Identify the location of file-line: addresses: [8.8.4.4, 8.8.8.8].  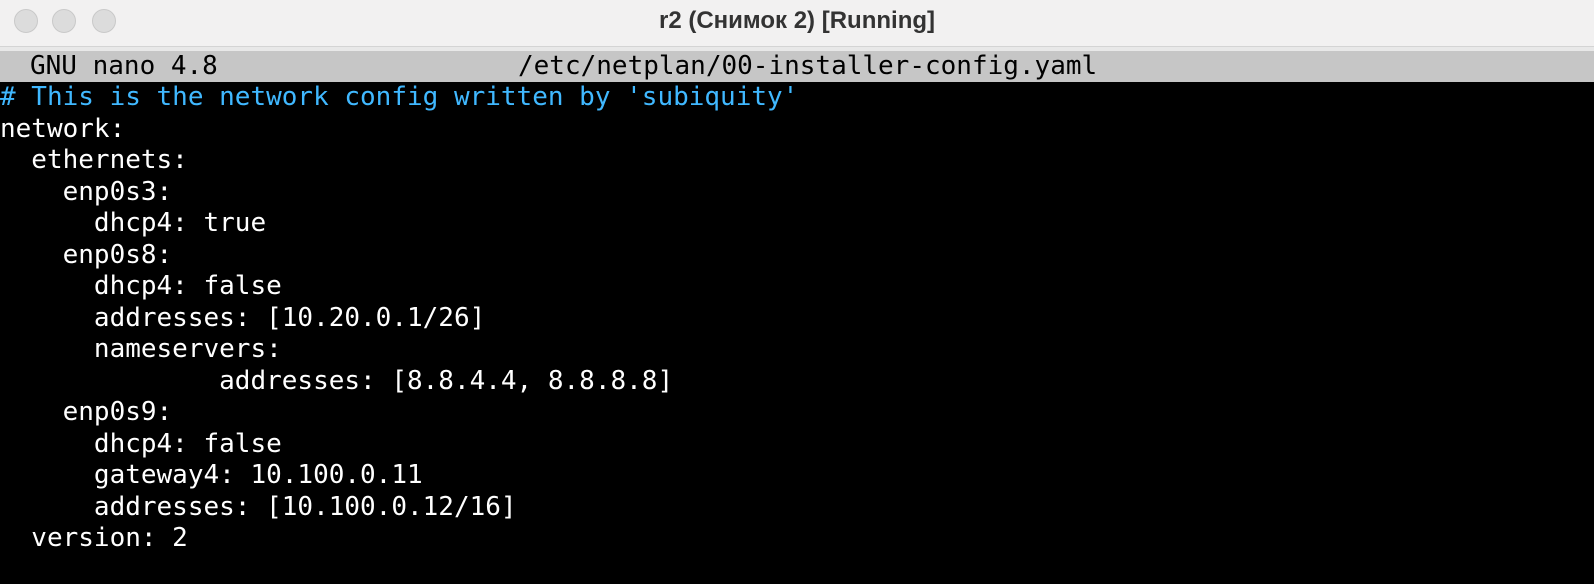
(337, 380).